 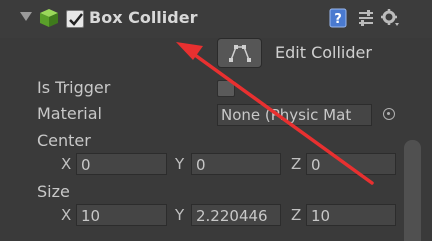 I want to click on size-x-label: X, so click(x=66, y=215).